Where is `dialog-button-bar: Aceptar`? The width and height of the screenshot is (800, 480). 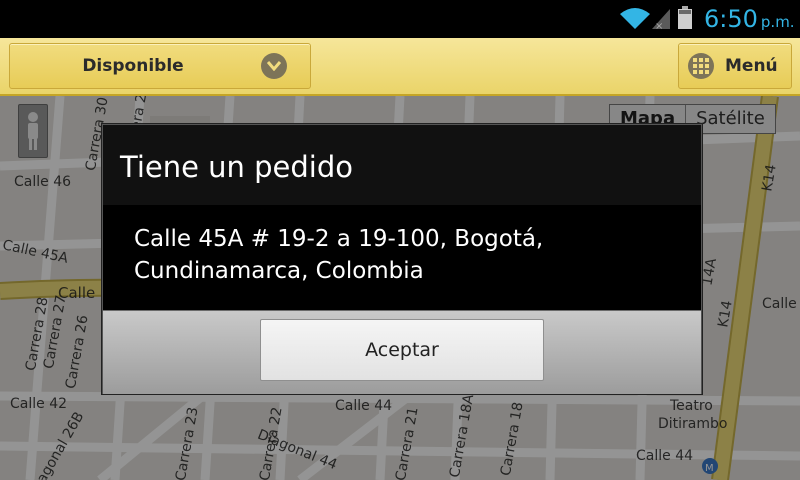
dialog-button-bar: Aceptar is located at coordinates (402, 352).